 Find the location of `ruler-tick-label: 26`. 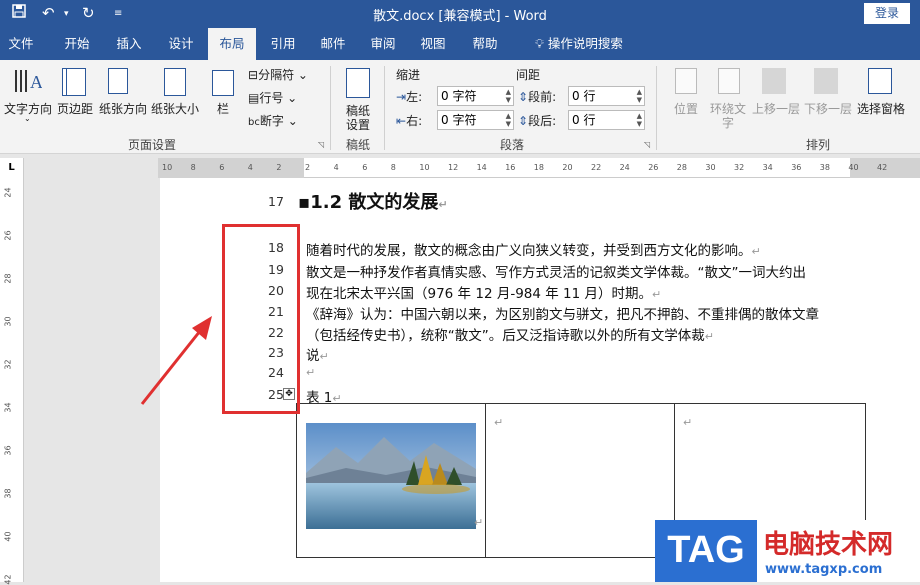

ruler-tick-label: 26 is located at coordinates (653, 167).